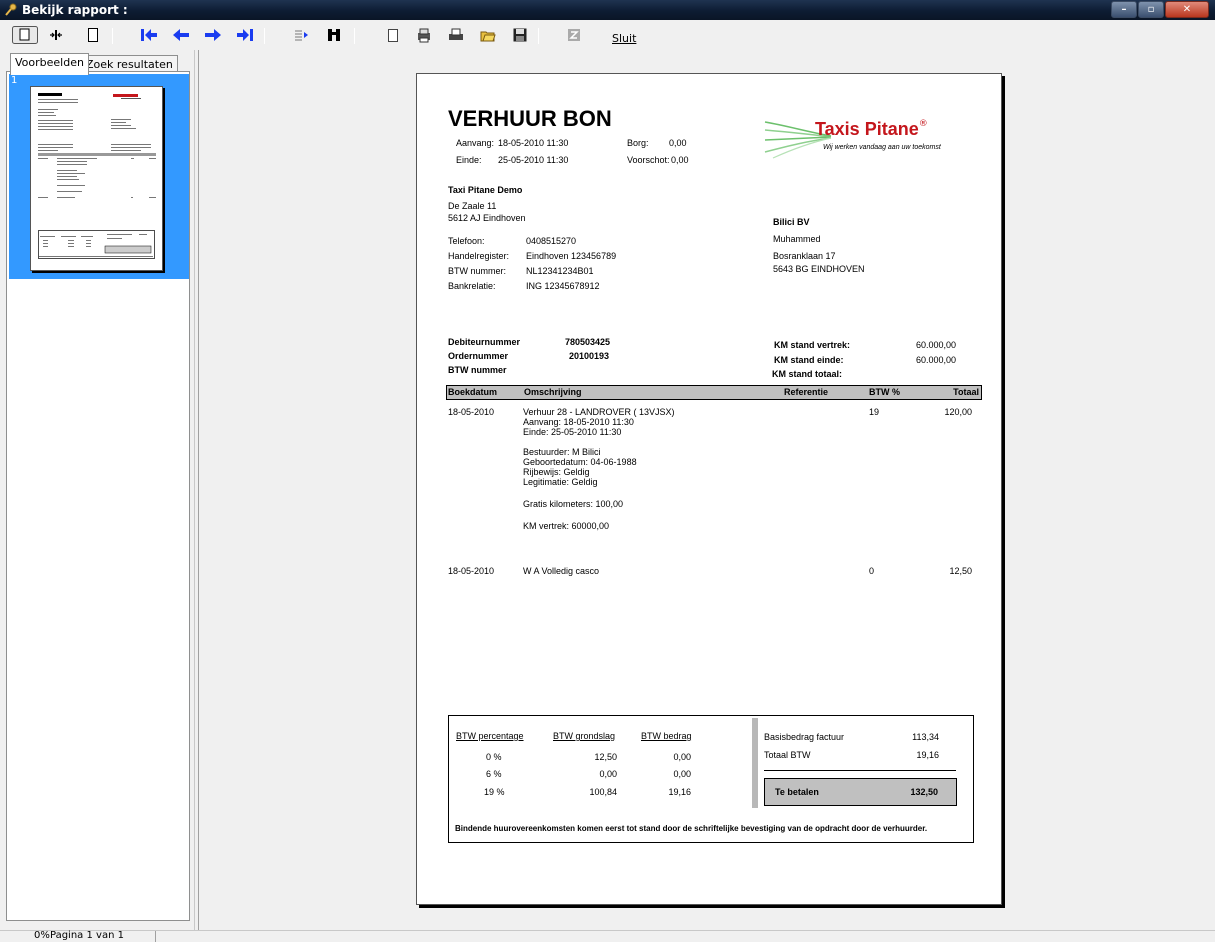 The image size is (1215, 942). What do you see at coordinates (494, 757) in the screenshot?
I see `vat-row-pct: 0 %` at bounding box center [494, 757].